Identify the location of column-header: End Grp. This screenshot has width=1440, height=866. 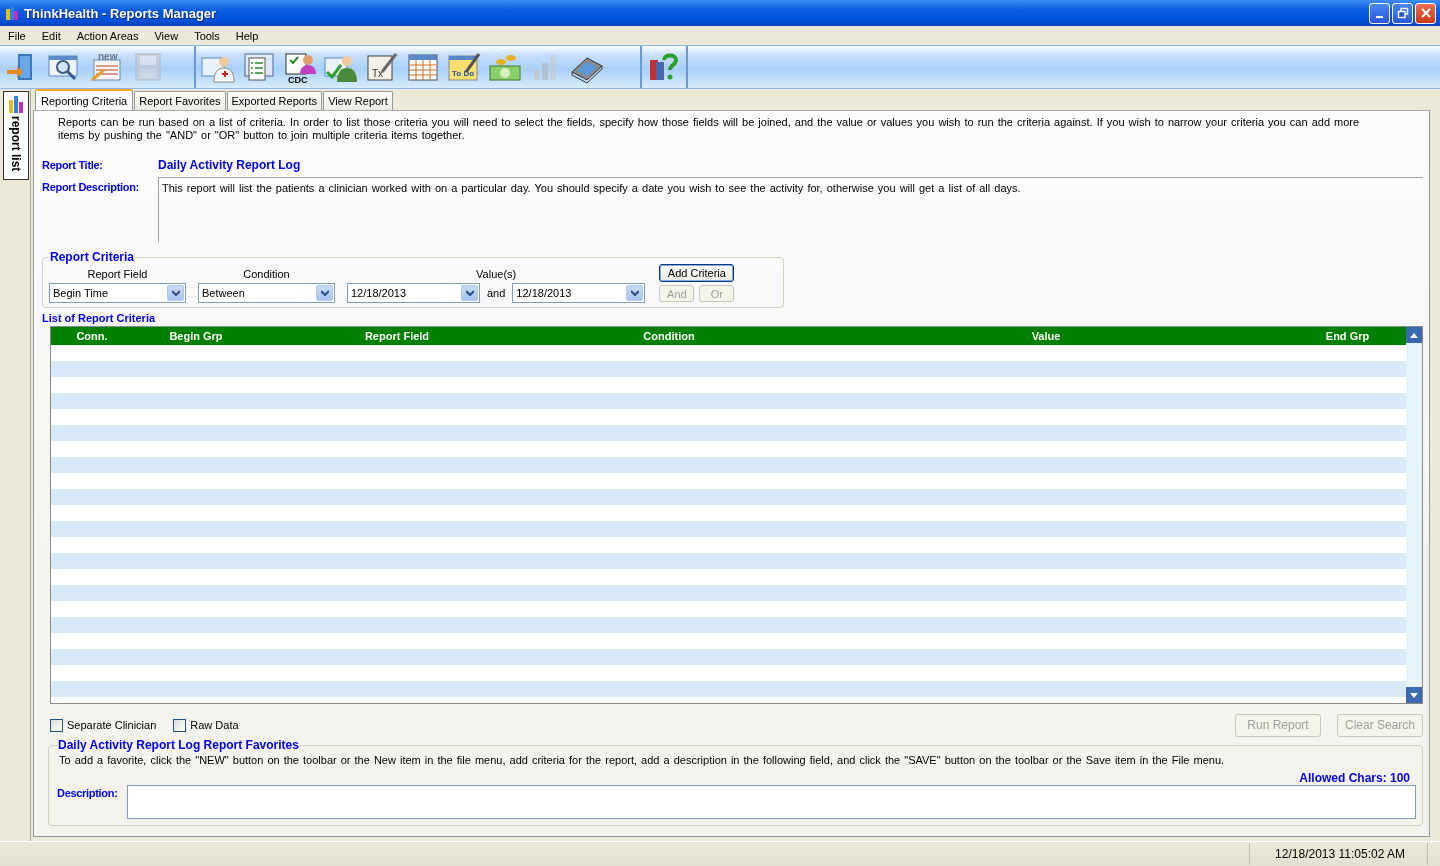
(1347, 336).